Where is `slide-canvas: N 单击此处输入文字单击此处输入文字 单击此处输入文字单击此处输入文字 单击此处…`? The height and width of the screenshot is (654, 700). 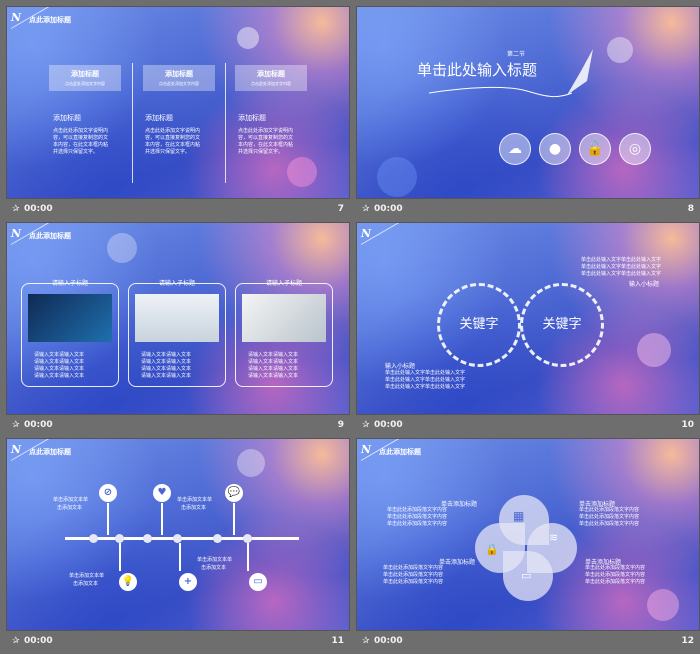
slide-canvas: N 单击此处输入文字单击此处输入文字 单击此处输入文字单击此处输入文字 单击此处… is located at coordinates (528, 318).